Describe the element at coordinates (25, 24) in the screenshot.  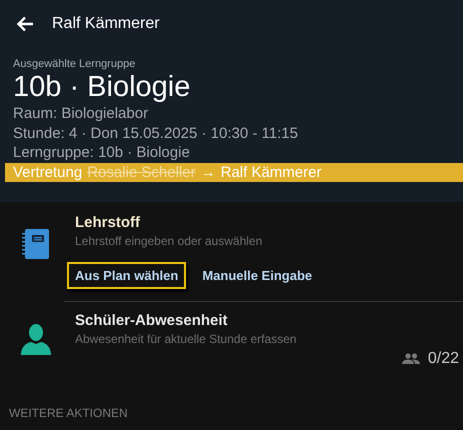
I see `back-arrow-icon` at that location.